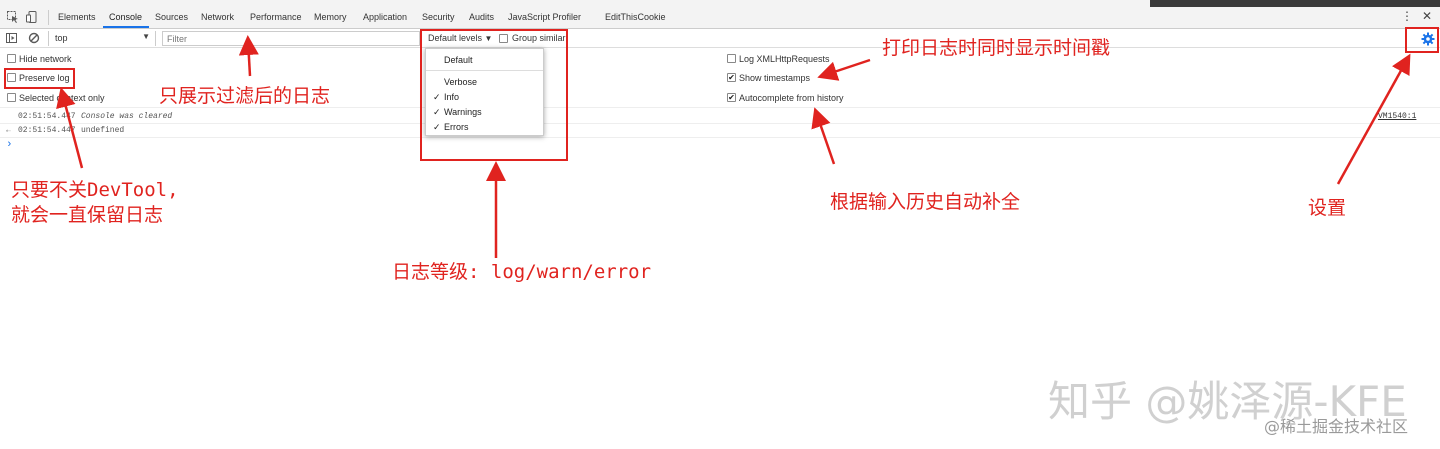  What do you see at coordinates (844, 69) in the screenshot?
I see `timestamps-arrow` at bounding box center [844, 69].